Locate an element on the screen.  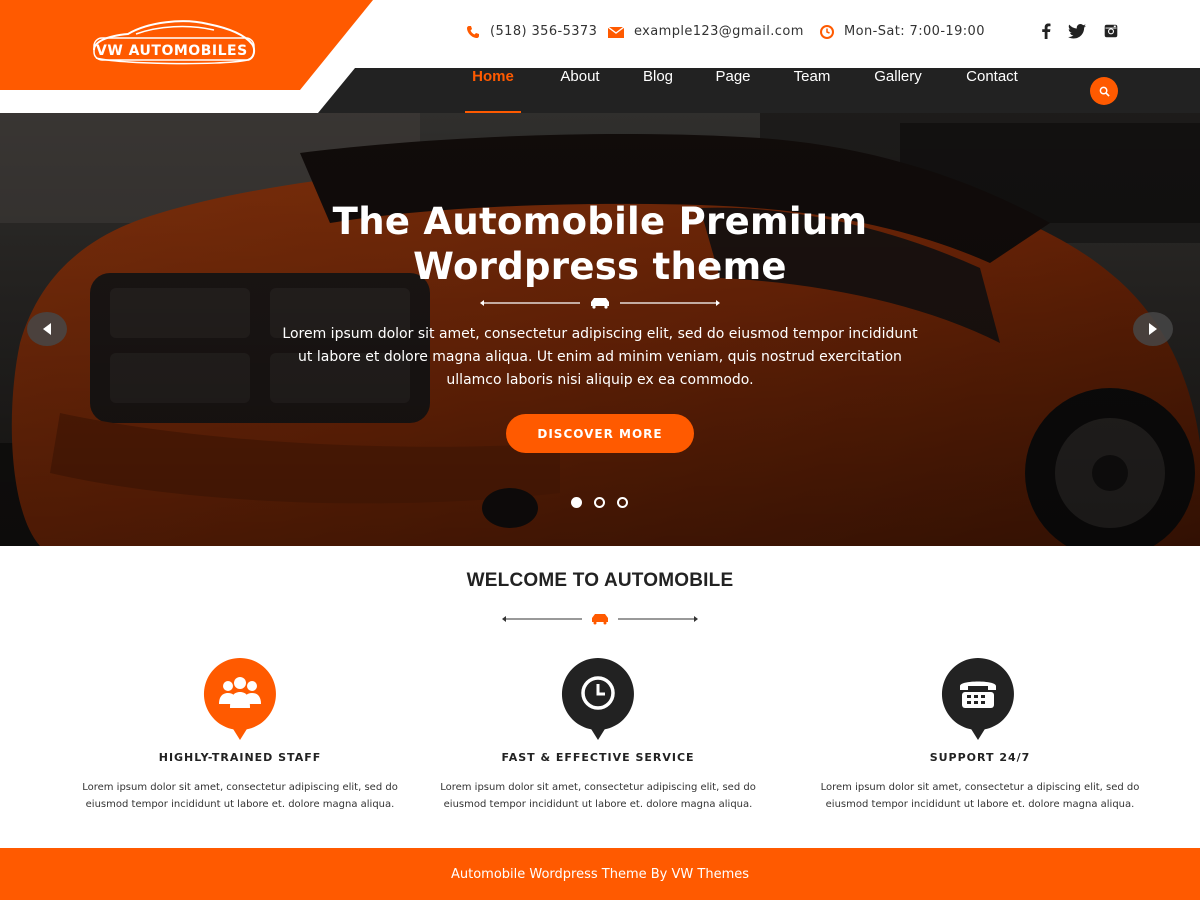
arrow-right-icon is located at coordinates (1153, 329).